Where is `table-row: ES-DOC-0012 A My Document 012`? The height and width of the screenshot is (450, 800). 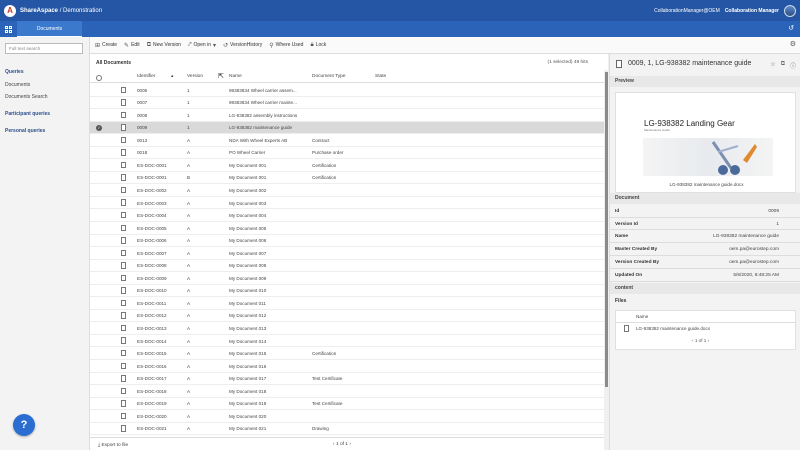
table-row: ES-DOC-0012 A My Document 012 is located at coordinates (347, 316).